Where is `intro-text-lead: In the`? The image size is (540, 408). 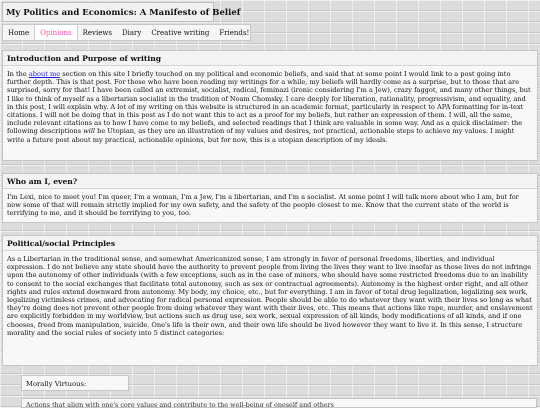
intro-text-lead: In the is located at coordinates (18, 74).